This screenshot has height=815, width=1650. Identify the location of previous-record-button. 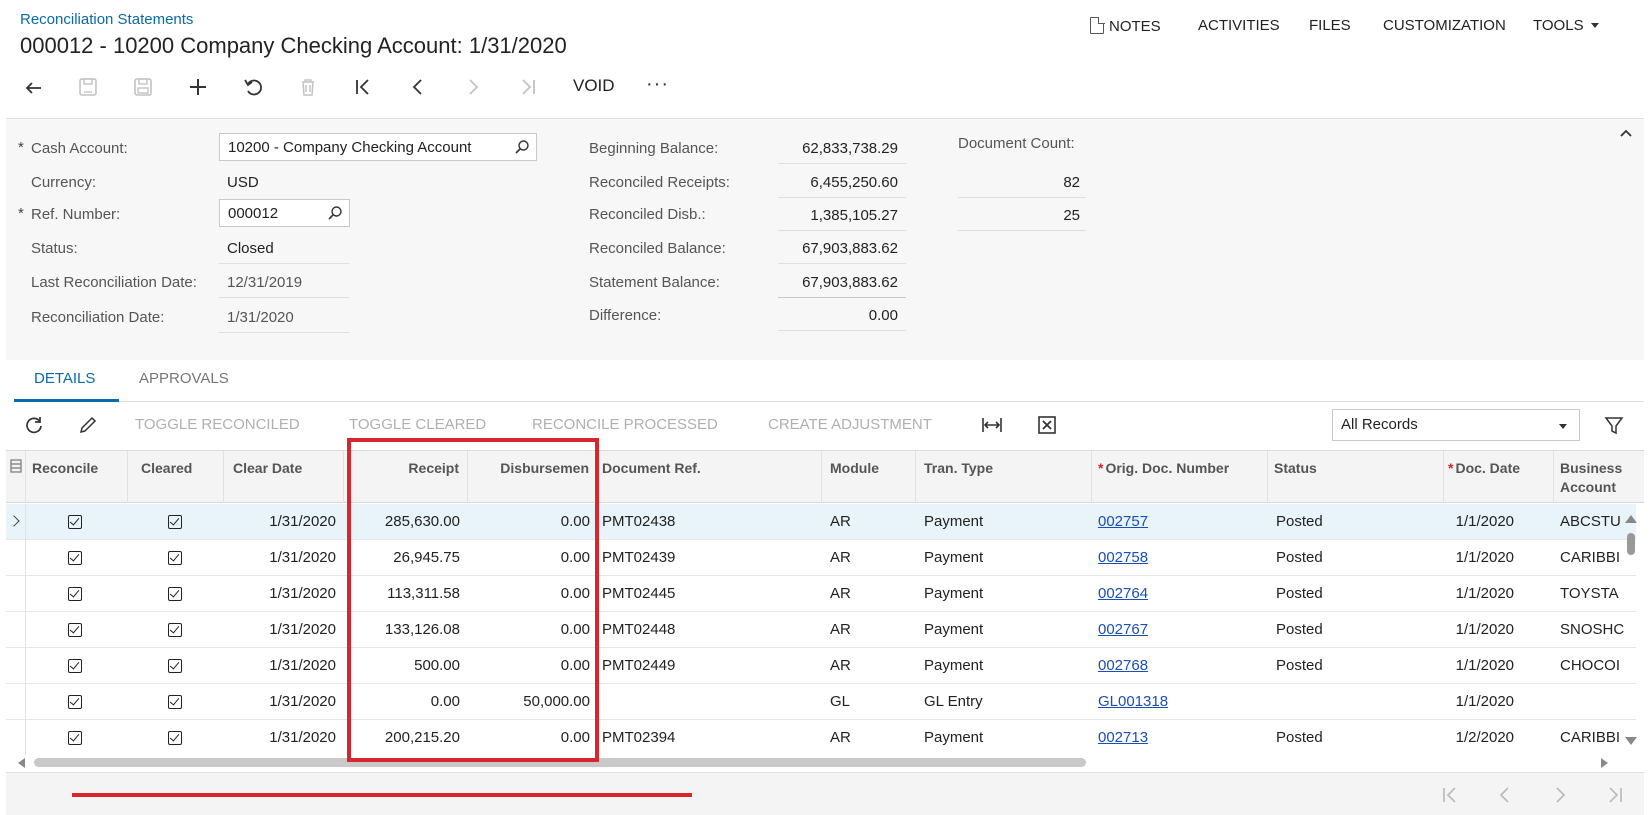
(418, 87).